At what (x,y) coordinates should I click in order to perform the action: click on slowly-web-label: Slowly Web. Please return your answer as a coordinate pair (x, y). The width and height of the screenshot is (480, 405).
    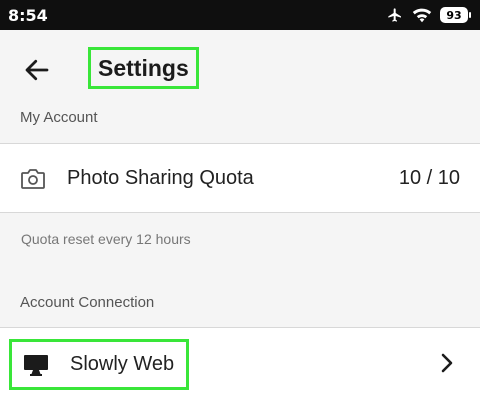
    Looking at the image, I should click on (122, 364).